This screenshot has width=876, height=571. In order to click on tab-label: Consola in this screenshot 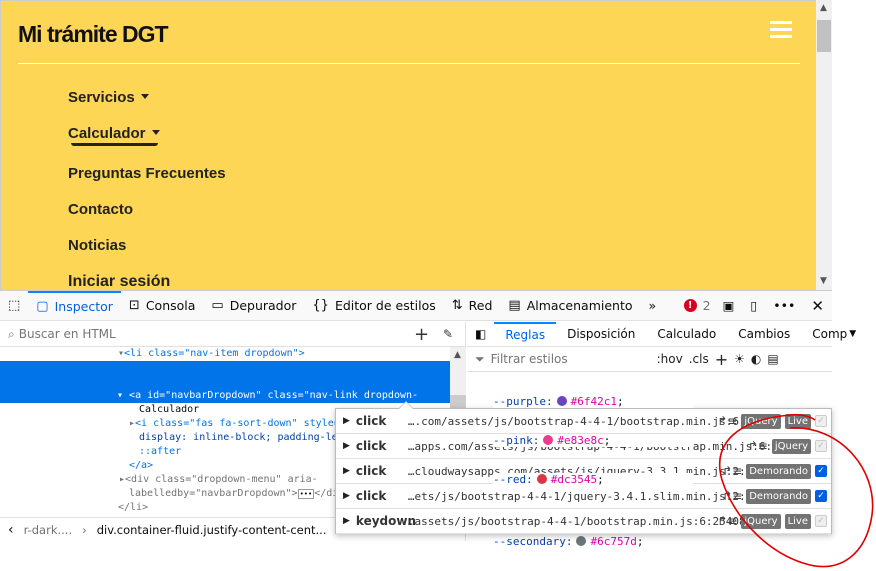, I will do `click(170, 305)`.